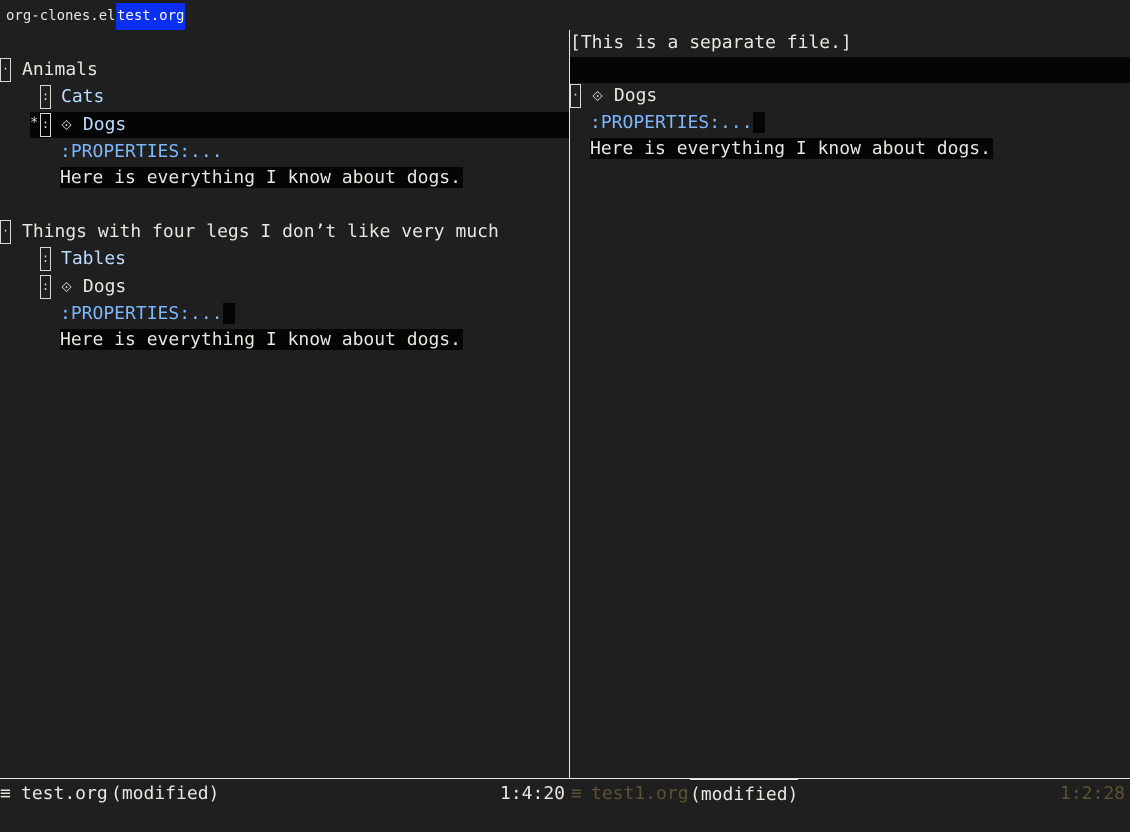 This screenshot has width=1130, height=832. I want to click on buffer-status-right: (modified), so click(744, 794).